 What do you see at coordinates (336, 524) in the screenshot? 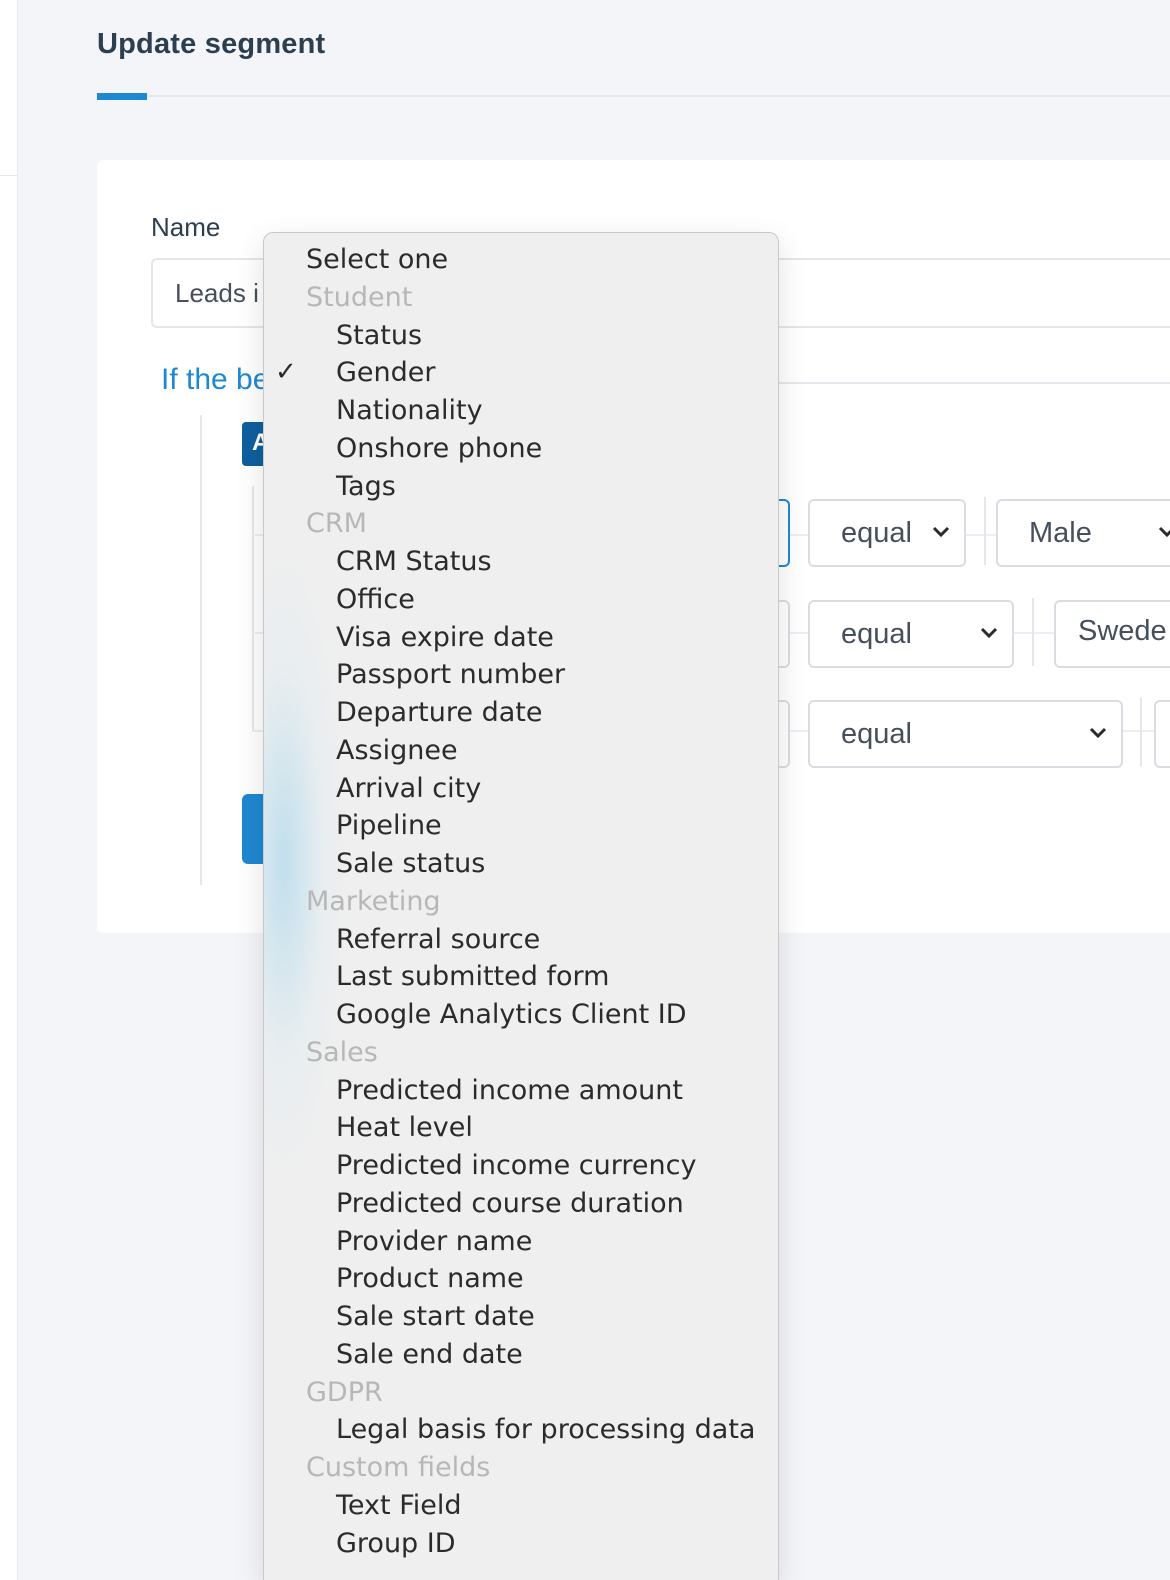
I see `dropdown-group-label: CRM` at bounding box center [336, 524].